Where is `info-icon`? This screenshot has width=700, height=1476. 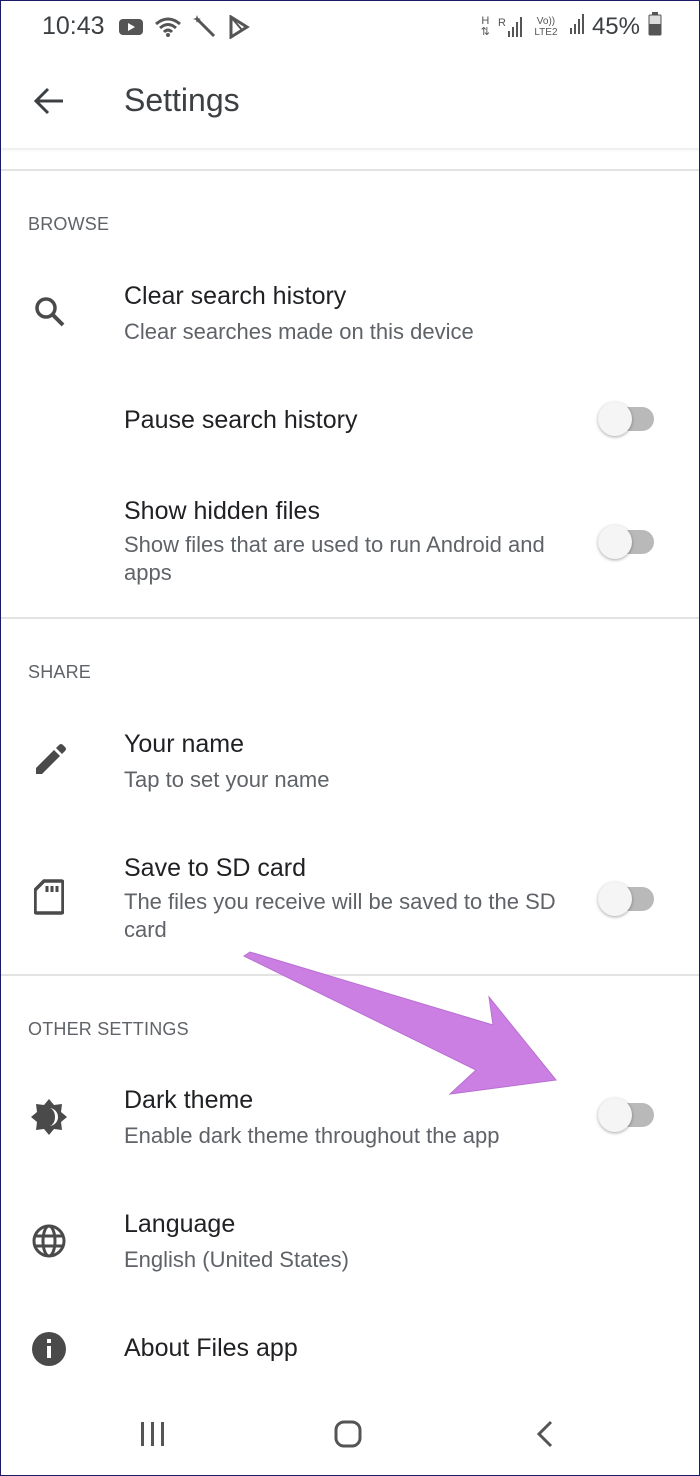 info-icon is located at coordinates (49, 1349).